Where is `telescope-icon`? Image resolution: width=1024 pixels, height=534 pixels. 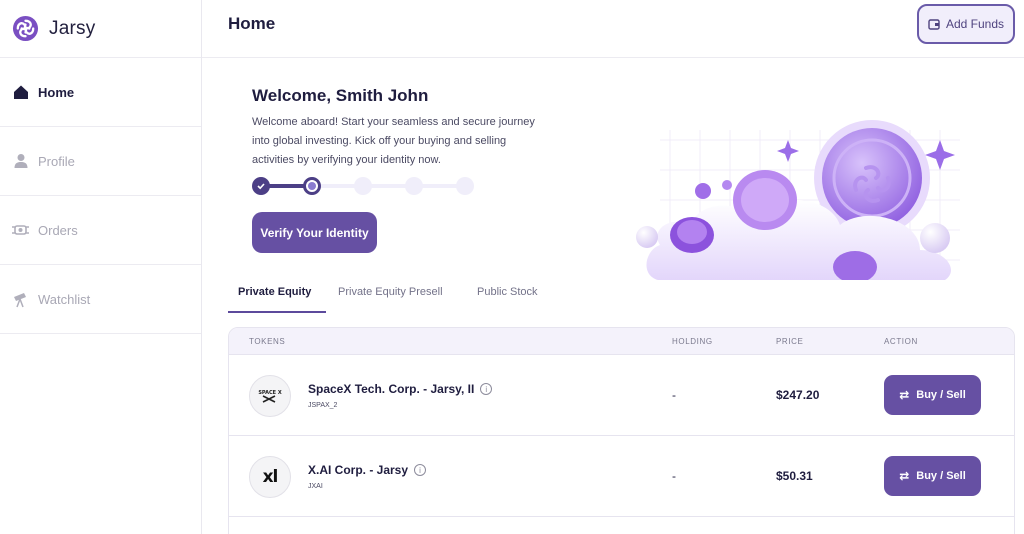 telescope-icon is located at coordinates (20, 299).